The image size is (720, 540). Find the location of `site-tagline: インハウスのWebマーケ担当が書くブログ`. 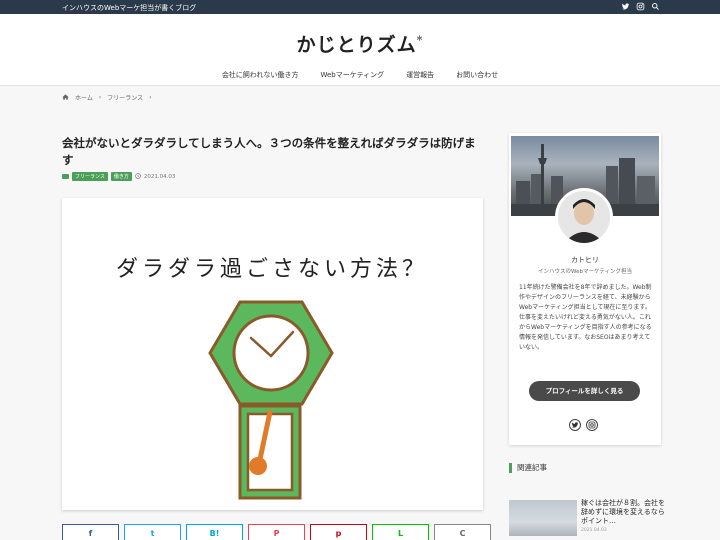

site-tagline: インハウスのWebマーケ担当が書くブログ is located at coordinates (129, 8).